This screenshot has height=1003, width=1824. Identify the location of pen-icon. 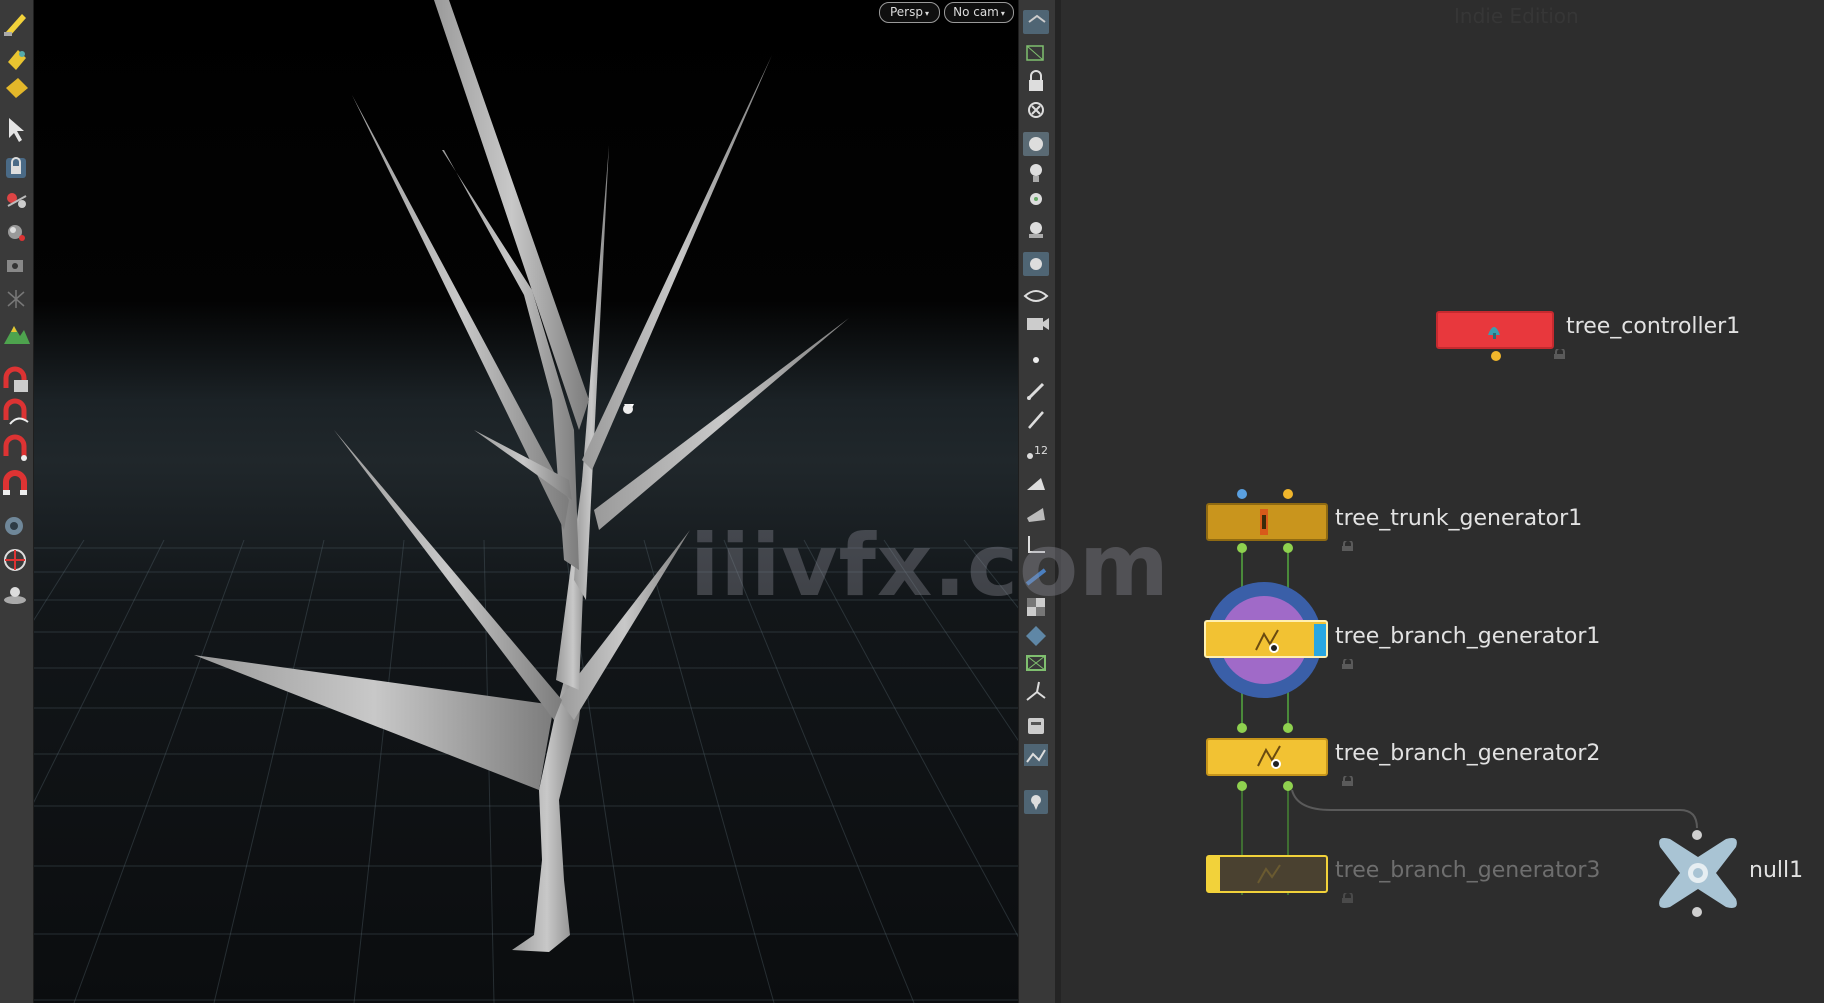
(1036, 420).